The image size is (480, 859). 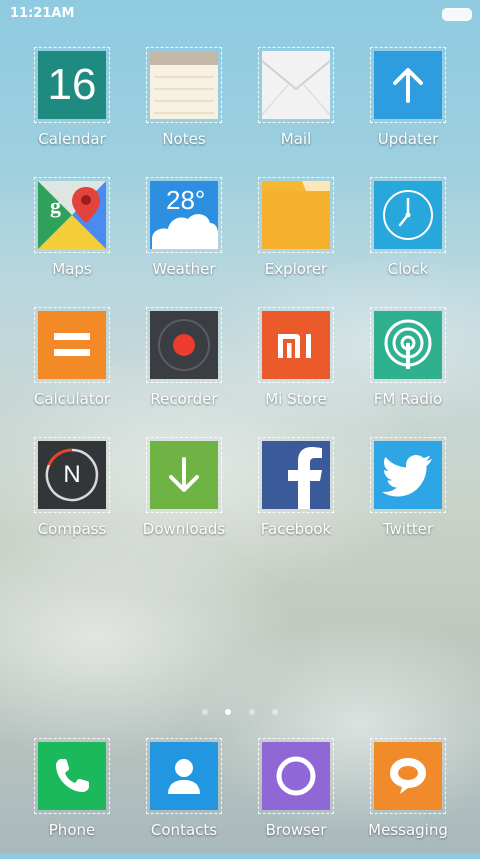 What do you see at coordinates (184, 399) in the screenshot?
I see `app-label: Recorder` at bounding box center [184, 399].